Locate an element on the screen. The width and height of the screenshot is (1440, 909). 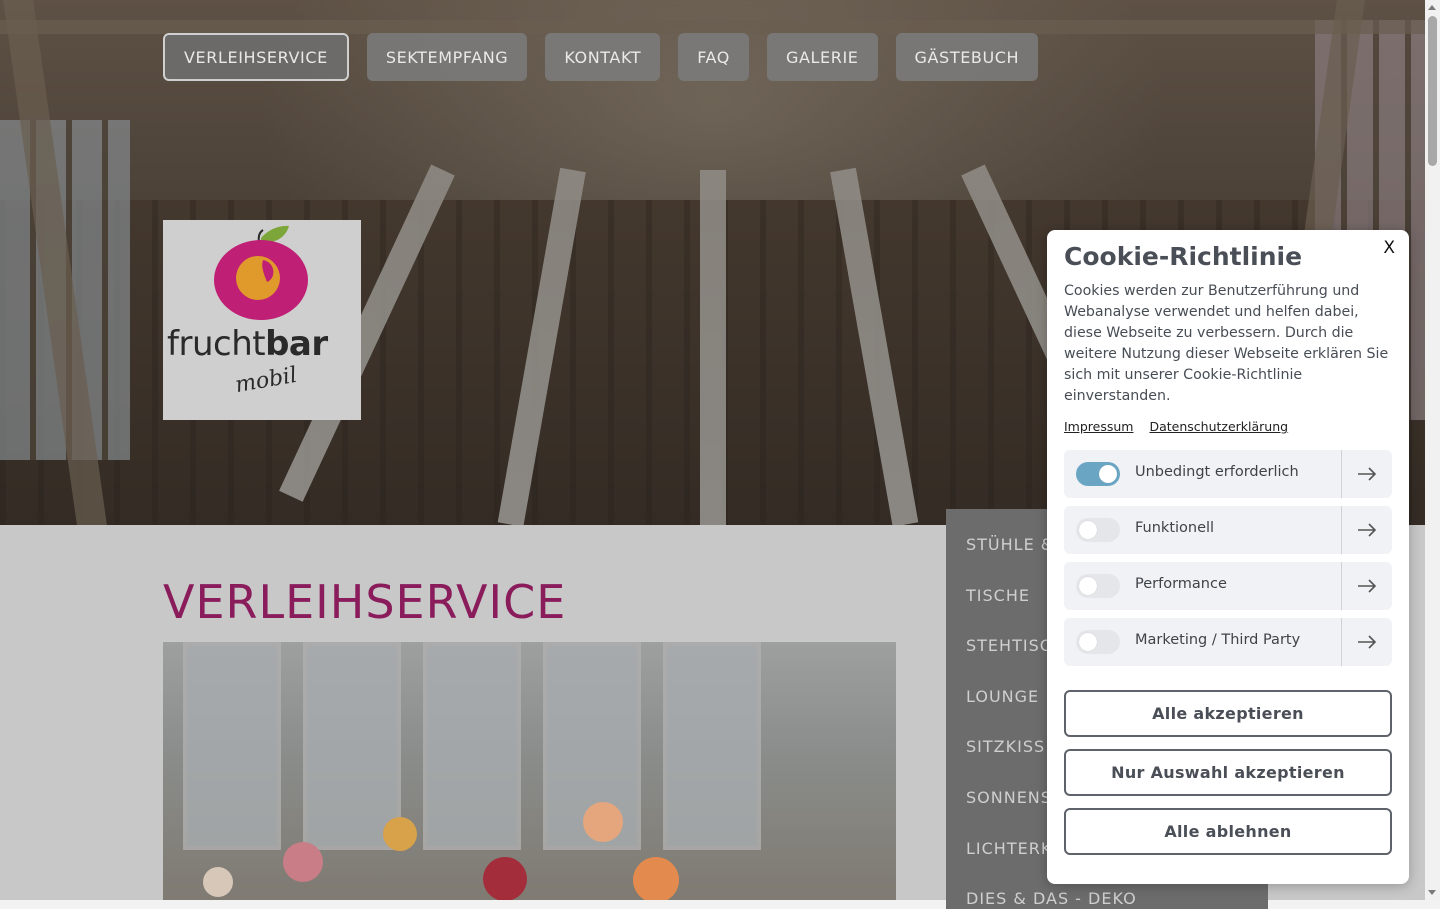
scroll-down-icon is located at coordinates (1432, 892).